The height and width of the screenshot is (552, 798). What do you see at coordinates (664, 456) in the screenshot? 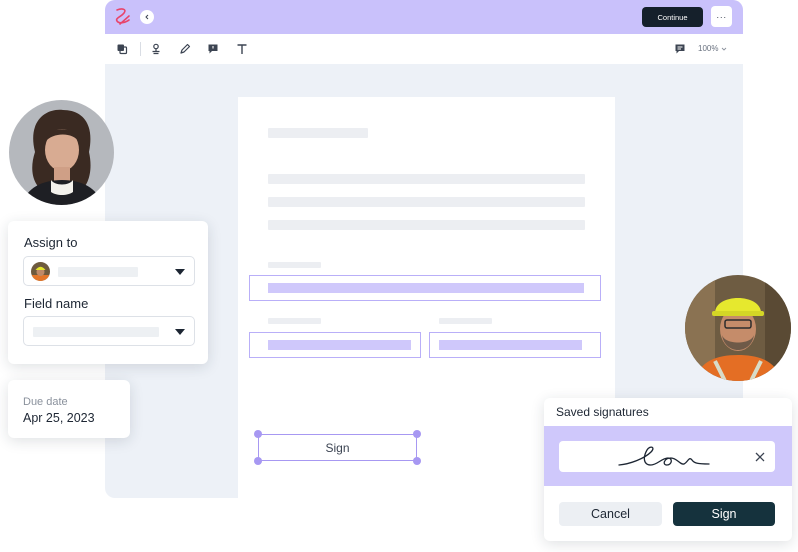
I see `signature-image` at bounding box center [664, 456].